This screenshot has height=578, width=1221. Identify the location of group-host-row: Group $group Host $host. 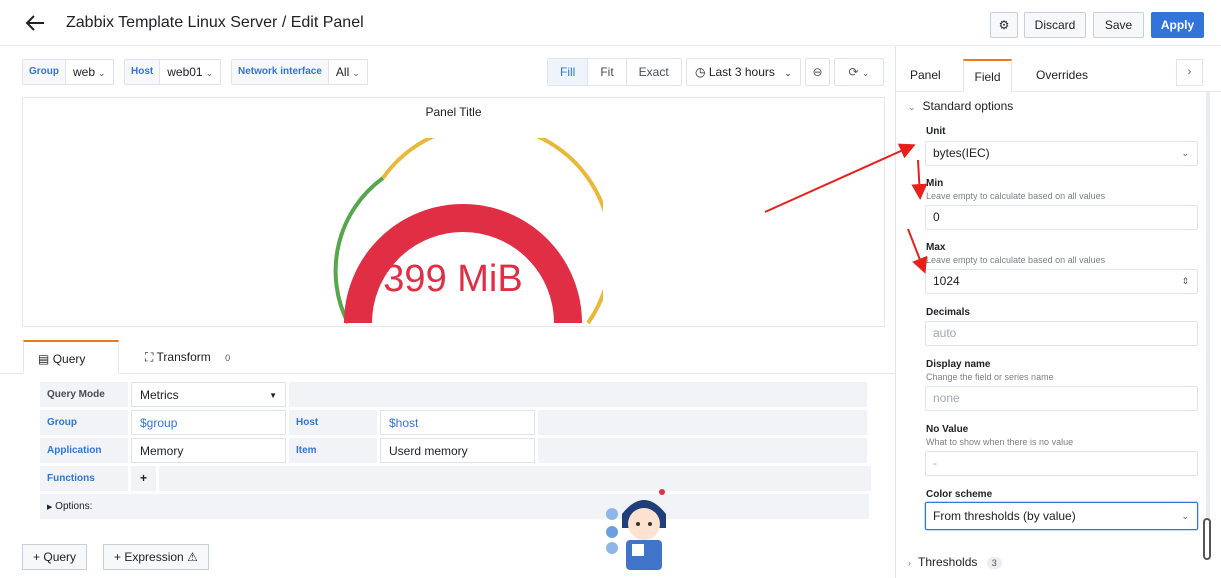
(453, 422).